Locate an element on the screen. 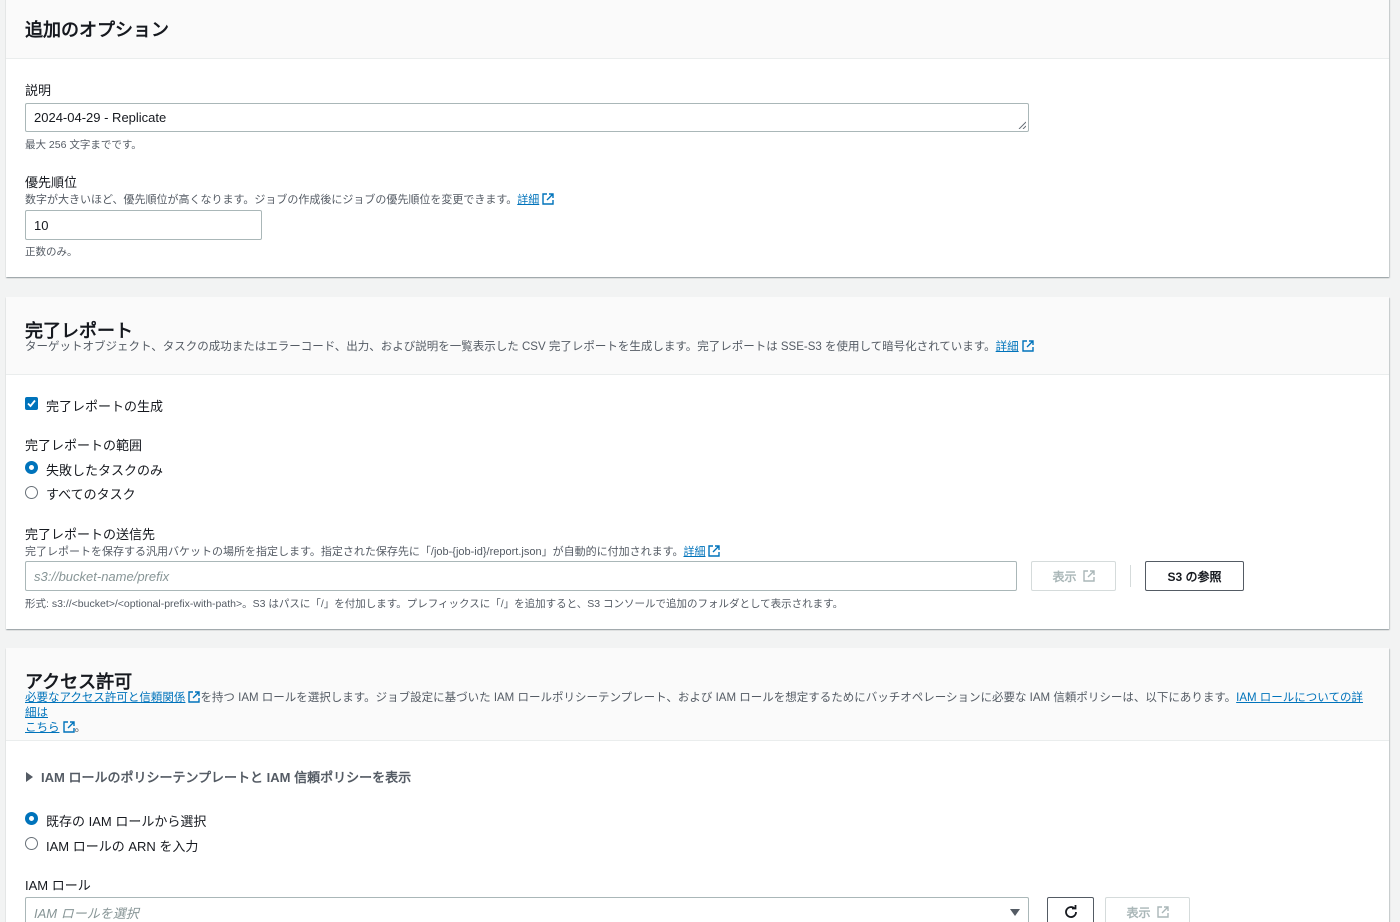 Image resolution: width=1400 pixels, height=922 pixels. refresh-icon is located at coordinates (1070, 911).